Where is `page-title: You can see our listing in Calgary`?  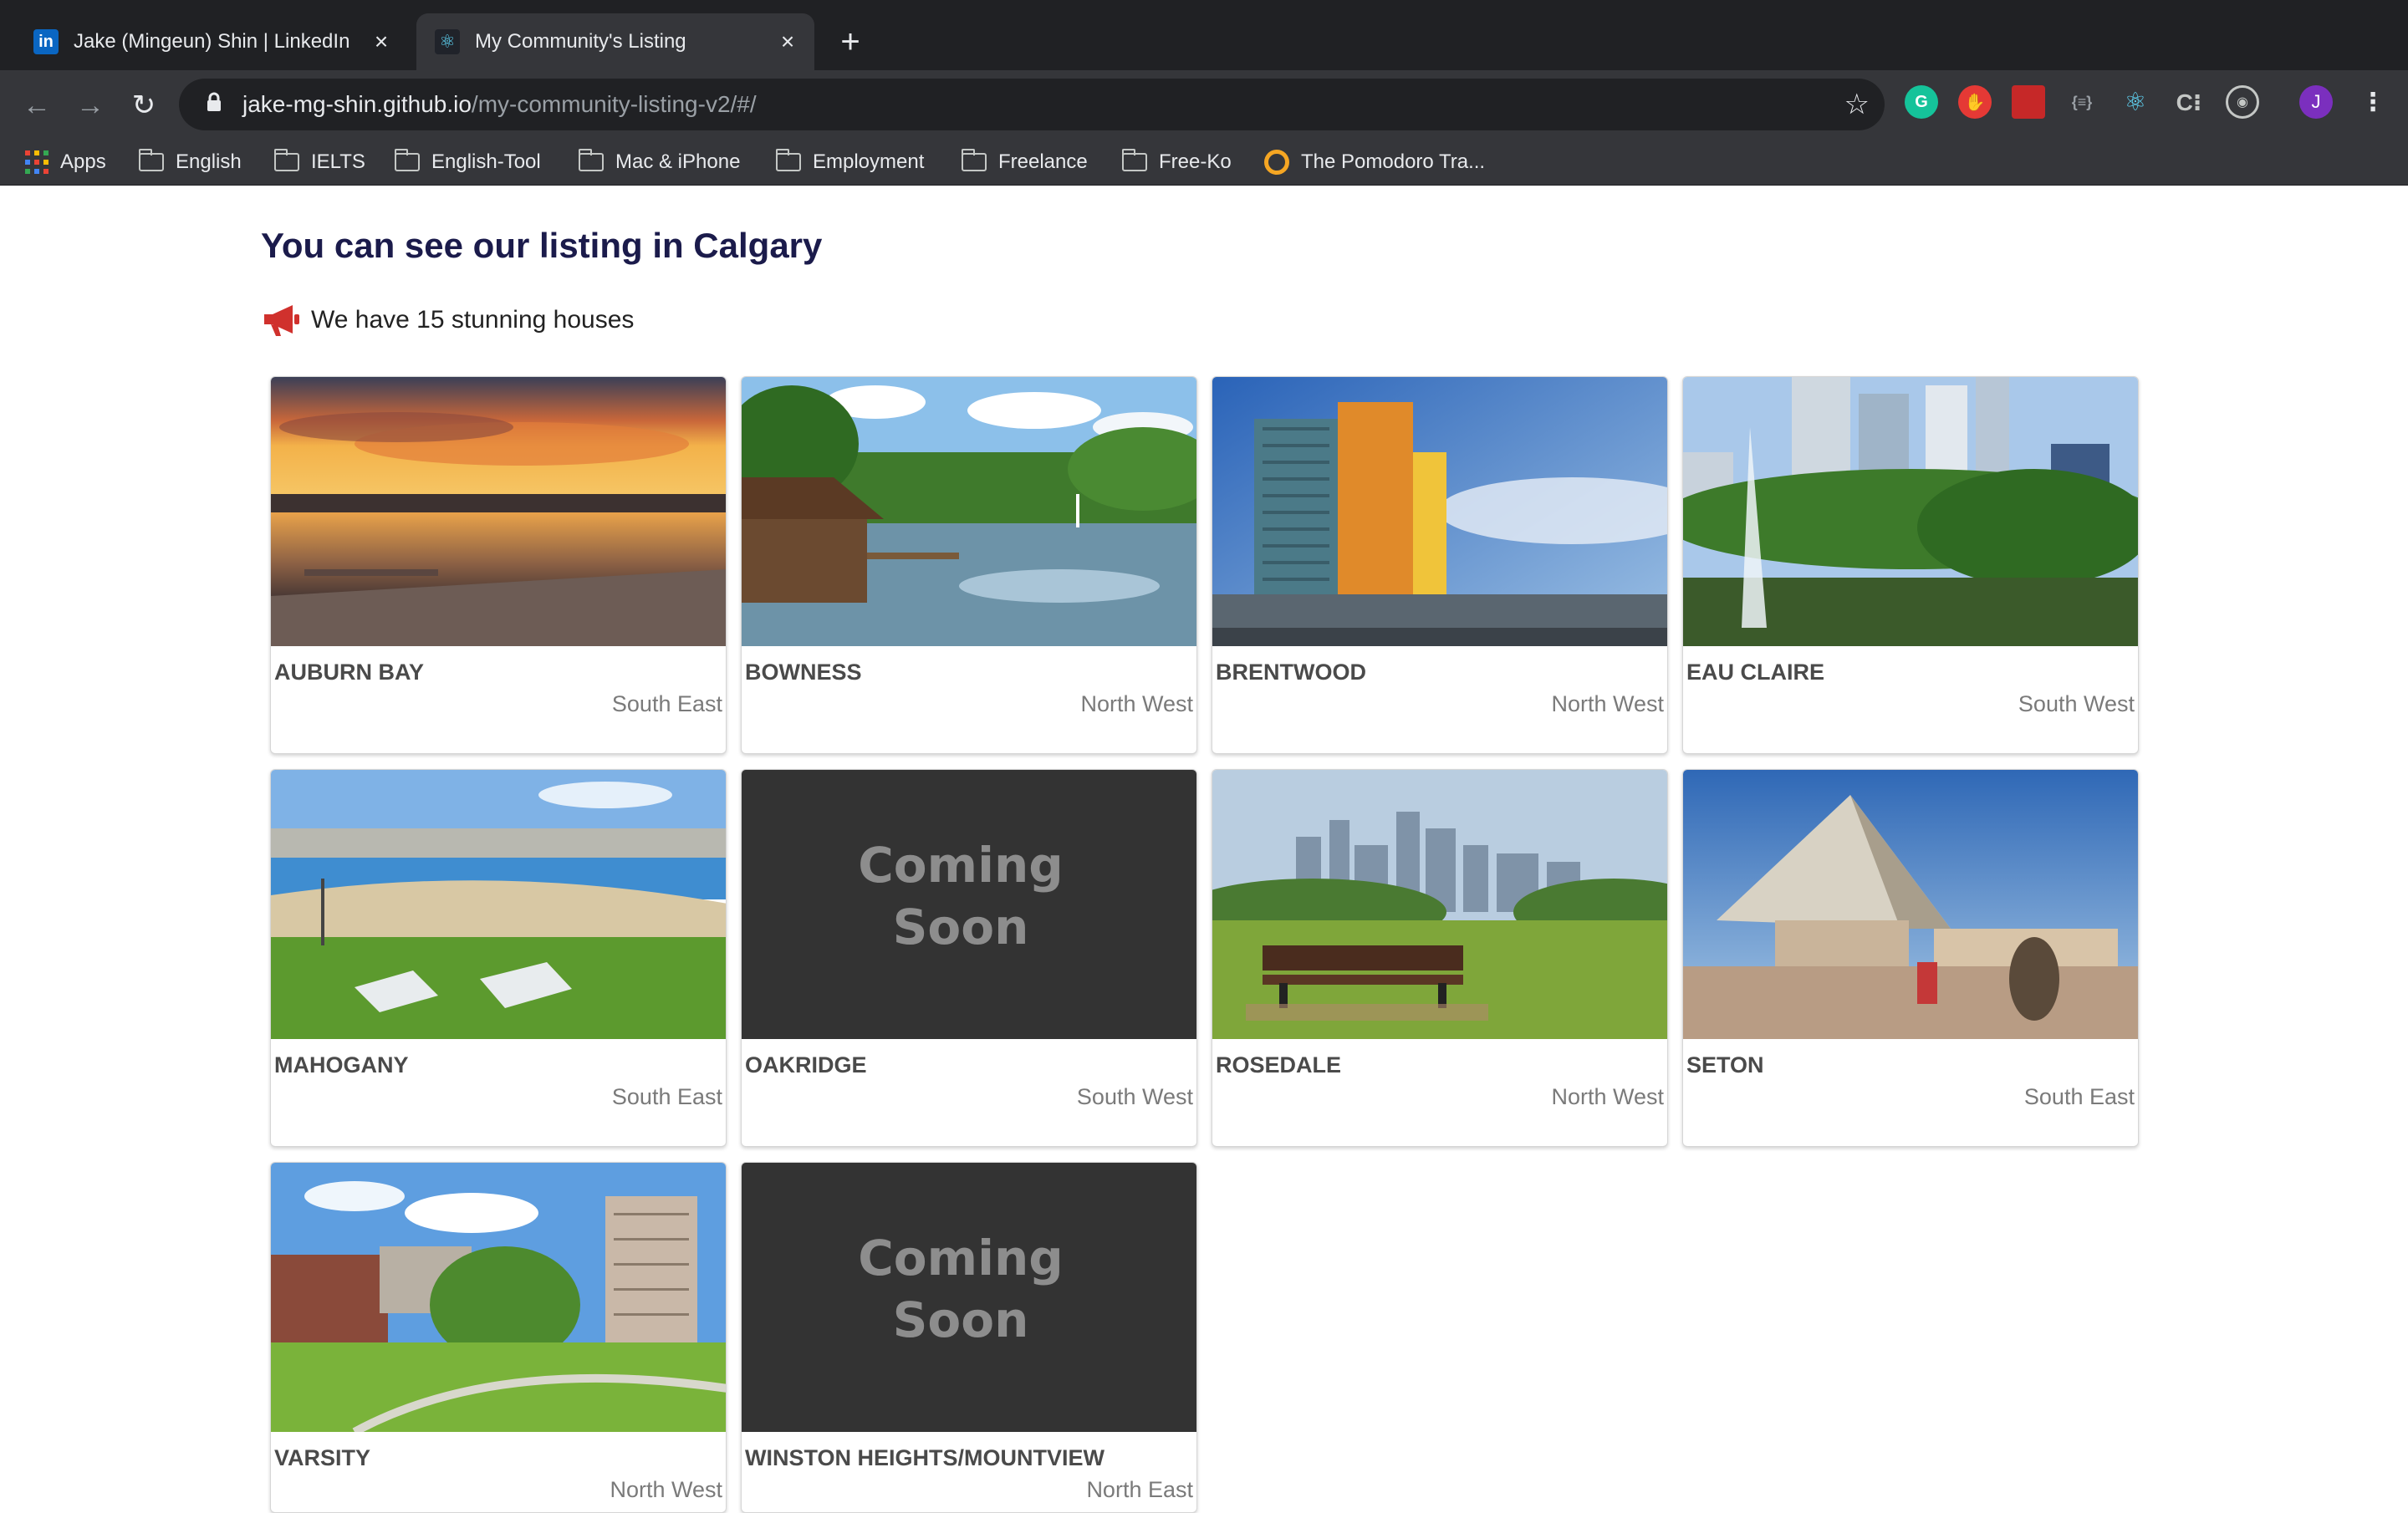
page-title: You can see our listing in Calgary is located at coordinates (542, 245).